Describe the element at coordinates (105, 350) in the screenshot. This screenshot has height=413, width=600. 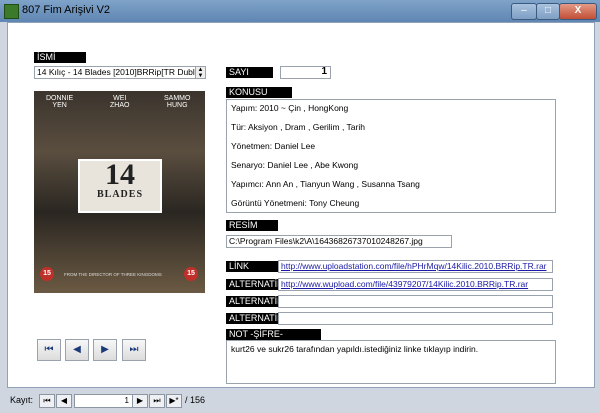
I see `next-record-button: ▶` at that location.